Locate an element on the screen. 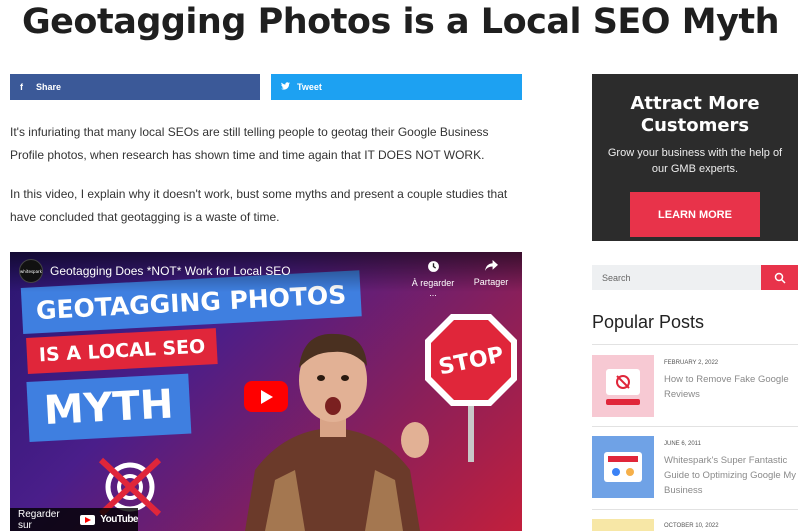  video-share-button: Partager is located at coordinates (491, 273).